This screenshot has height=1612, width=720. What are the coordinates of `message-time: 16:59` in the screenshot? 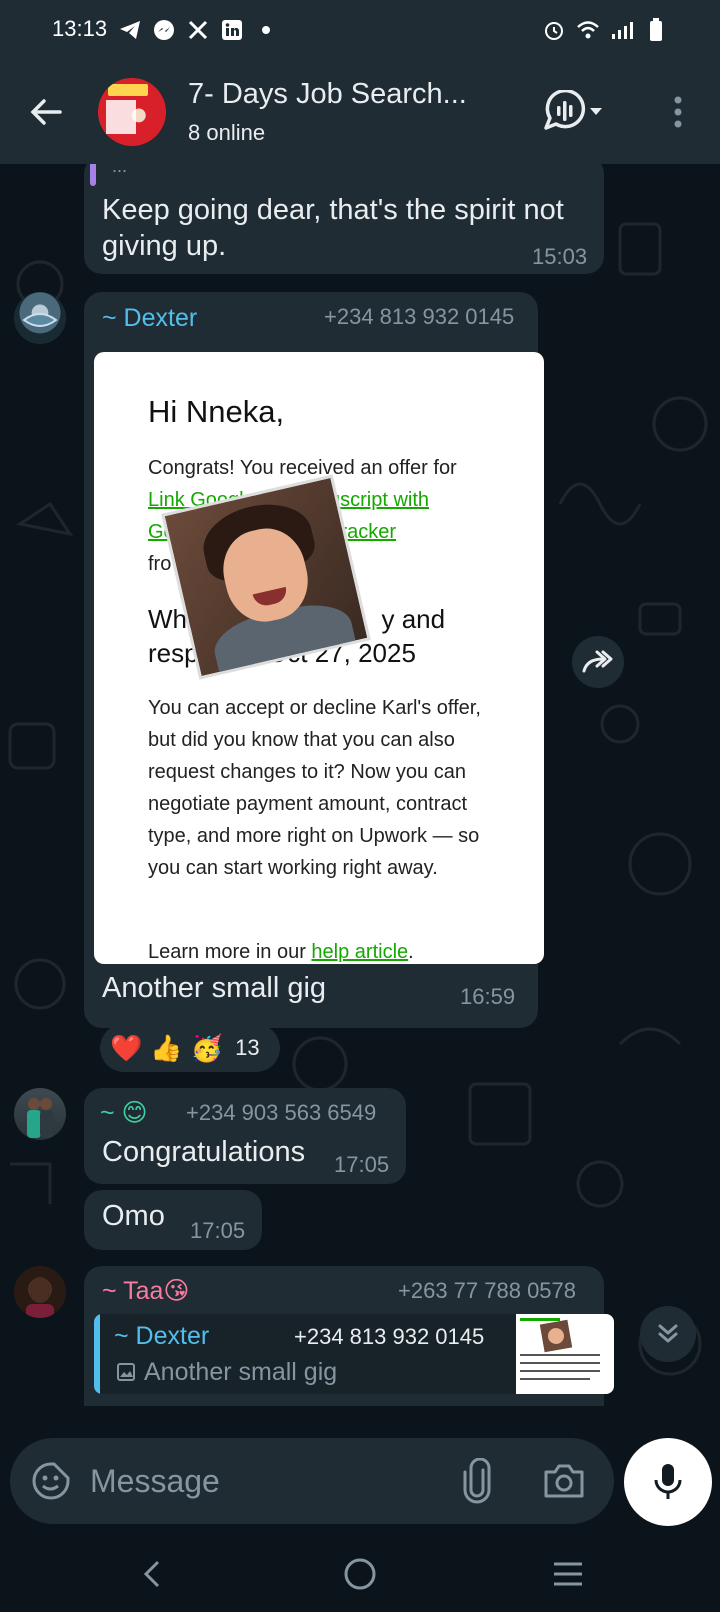 It's located at (488, 996).